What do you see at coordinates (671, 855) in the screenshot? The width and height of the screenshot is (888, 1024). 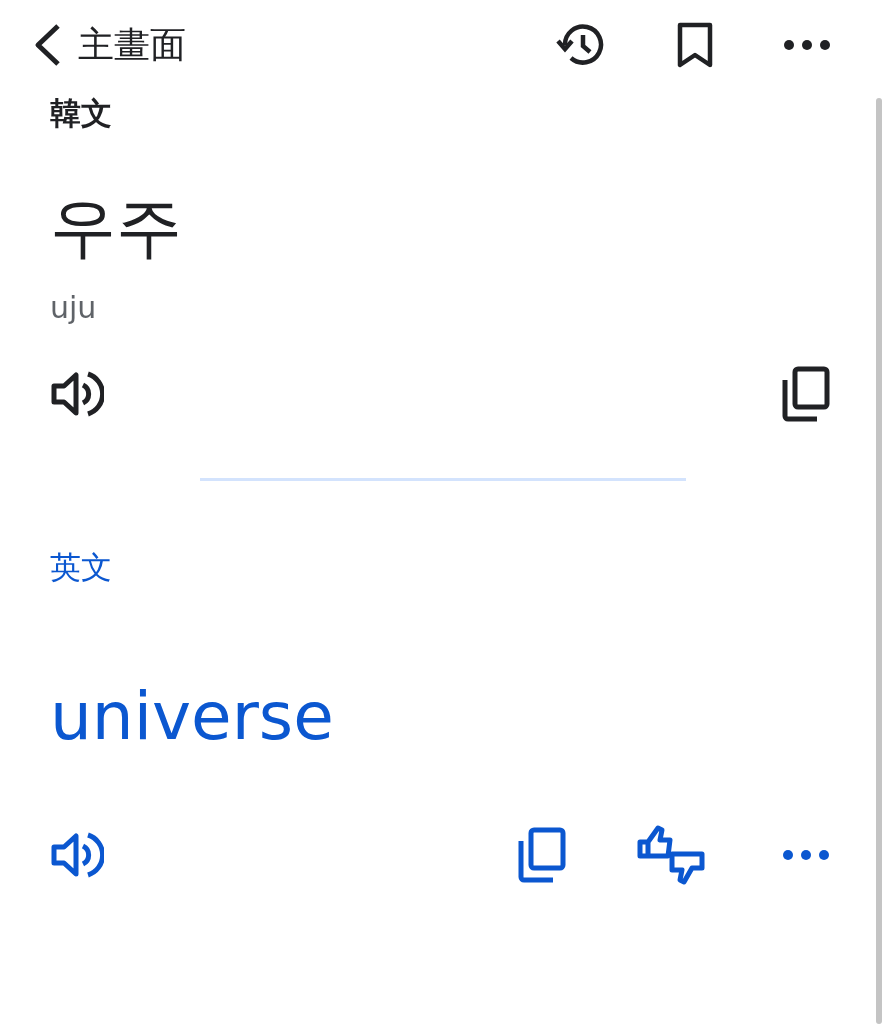 I see `thumbs-up-down-icon` at bounding box center [671, 855].